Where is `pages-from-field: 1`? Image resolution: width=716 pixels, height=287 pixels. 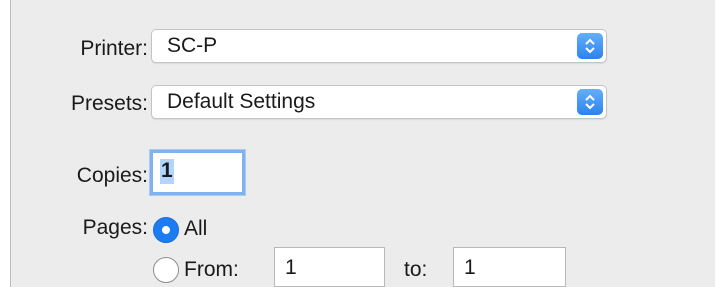
pages-from-field: 1 is located at coordinates (329, 267).